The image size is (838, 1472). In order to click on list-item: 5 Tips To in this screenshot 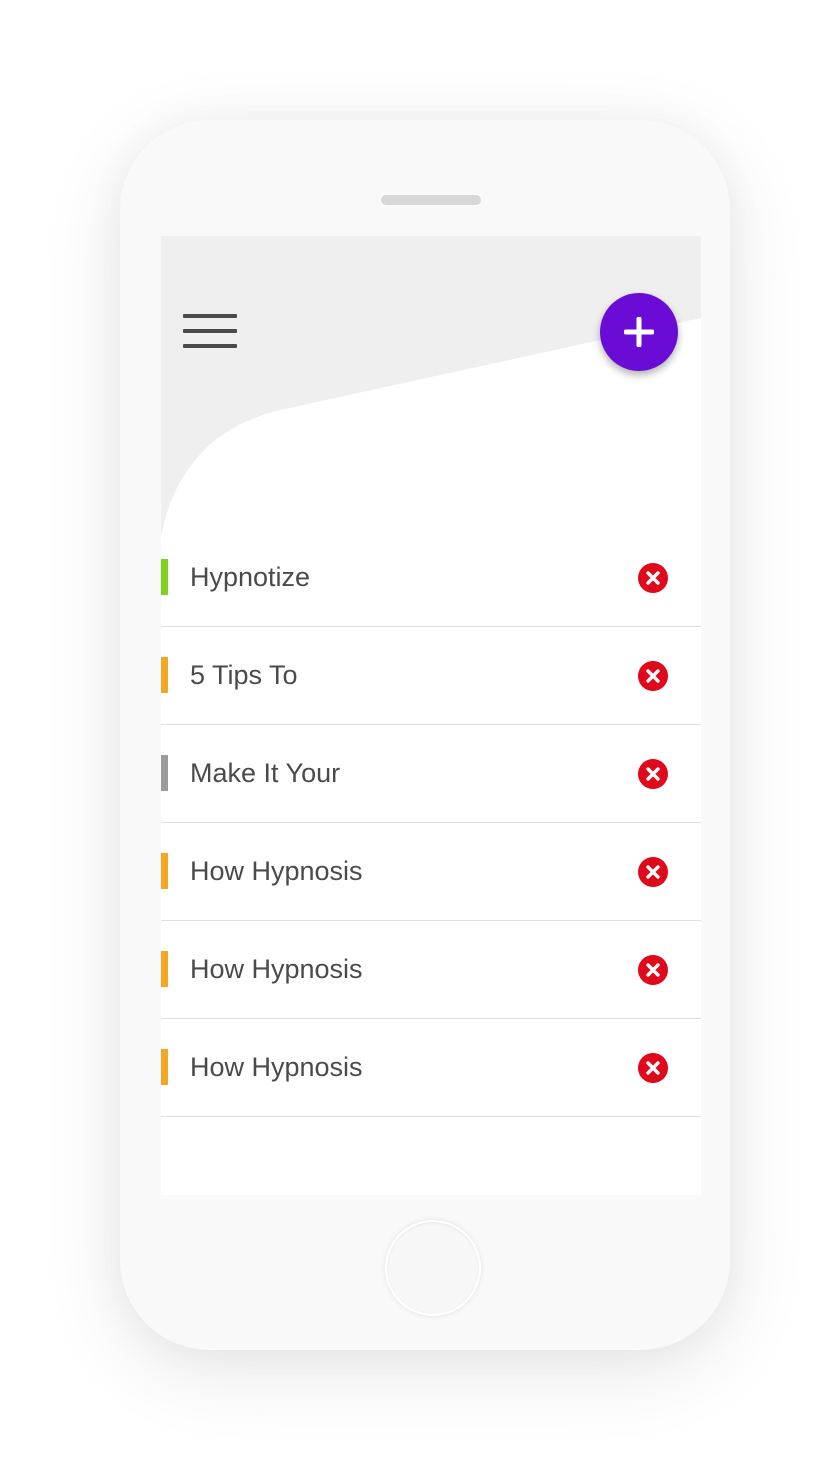, I will do `click(431, 676)`.